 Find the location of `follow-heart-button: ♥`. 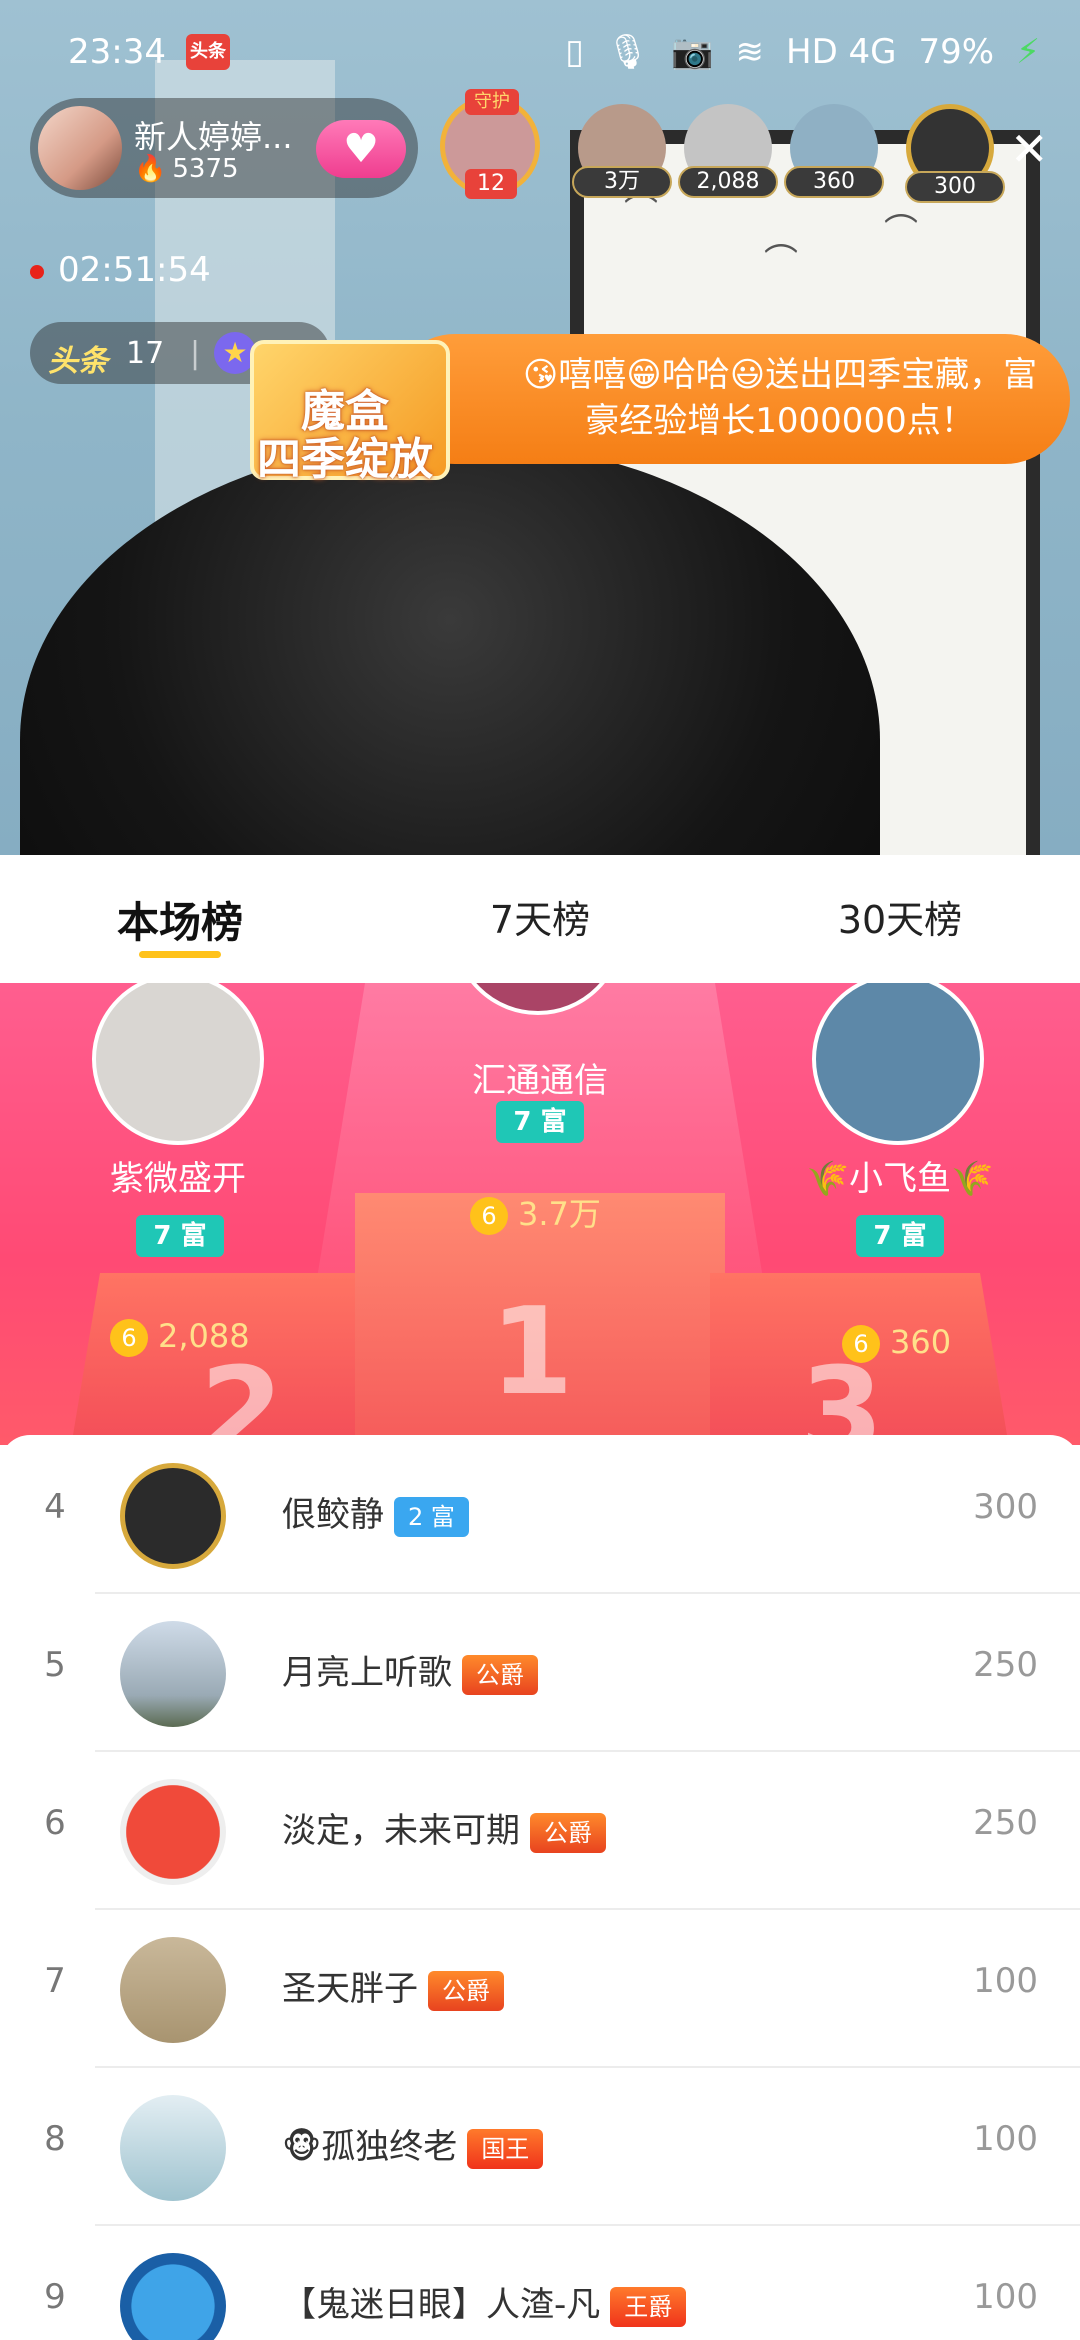

follow-heart-button: ♥ is located at coordinates (361, 149).